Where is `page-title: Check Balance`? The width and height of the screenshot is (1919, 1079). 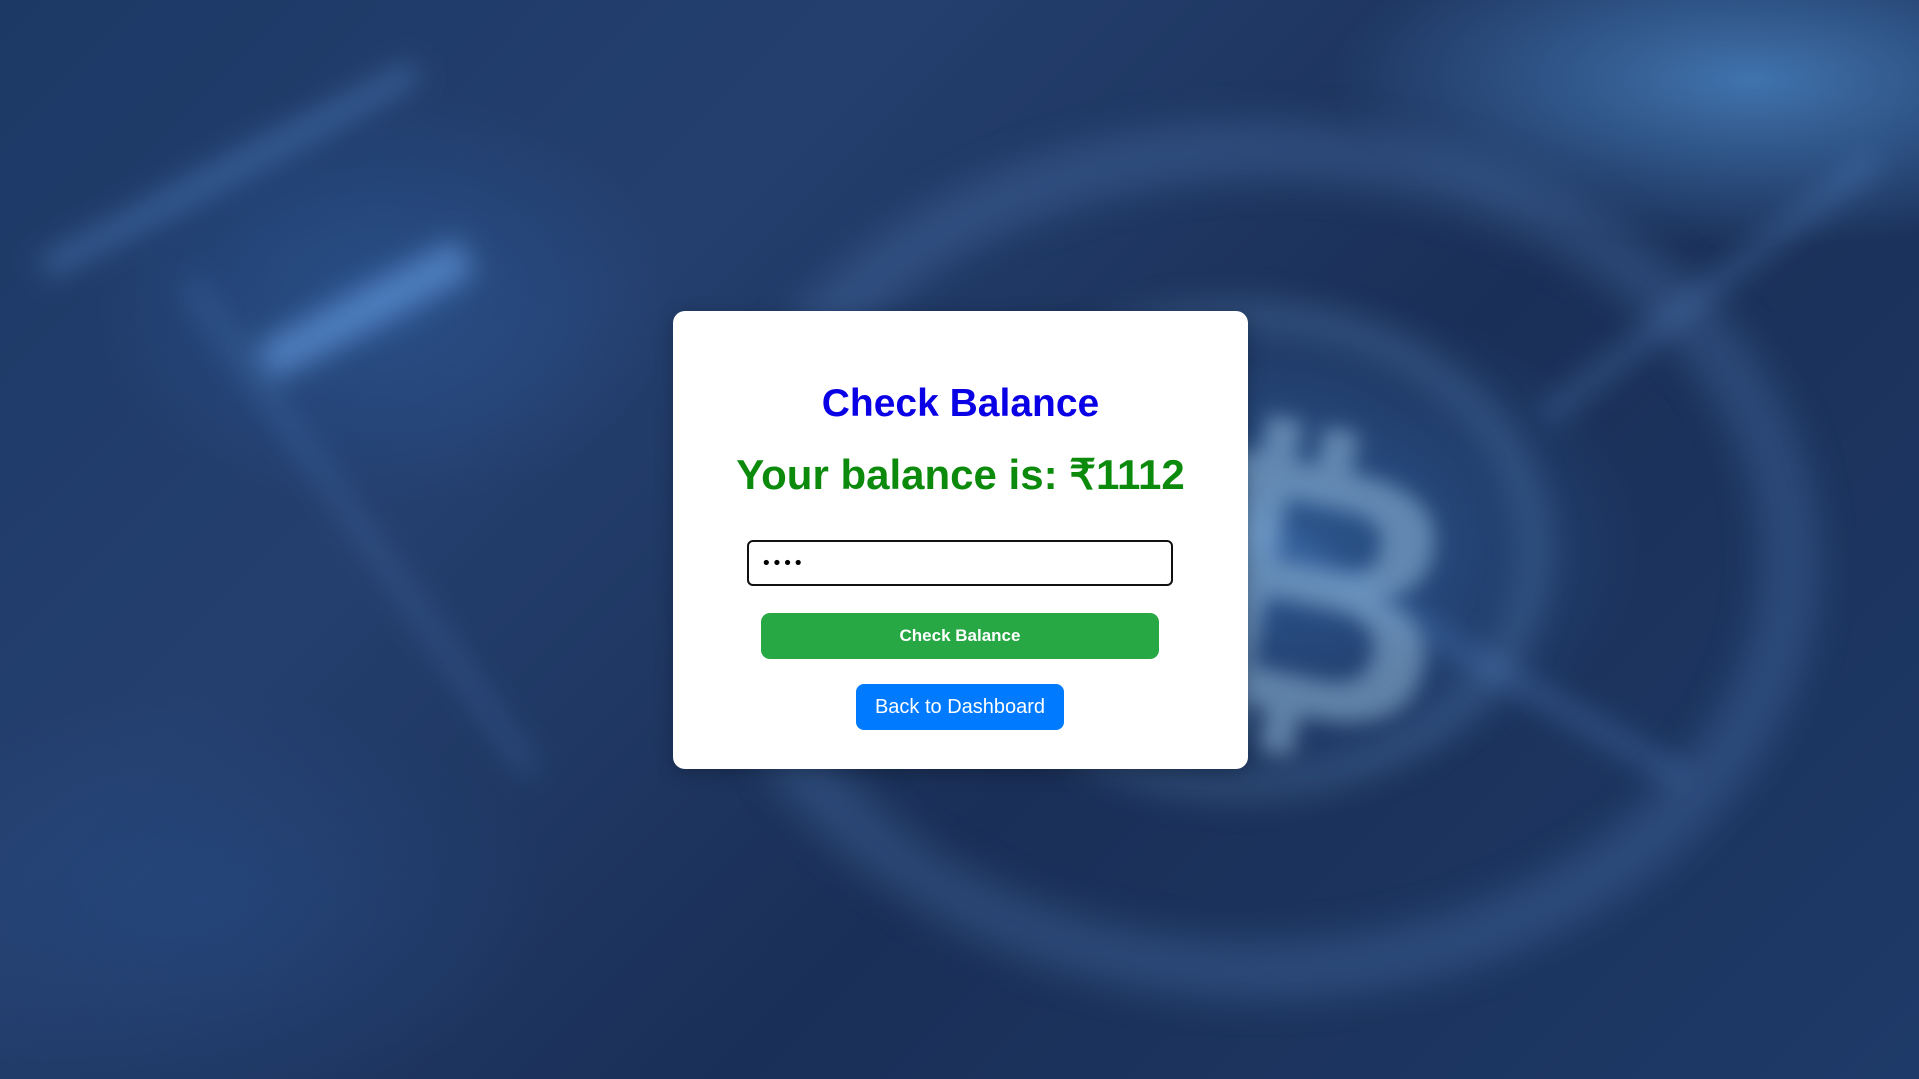 page-title: Check Balance is located at coordinates (960, 403).